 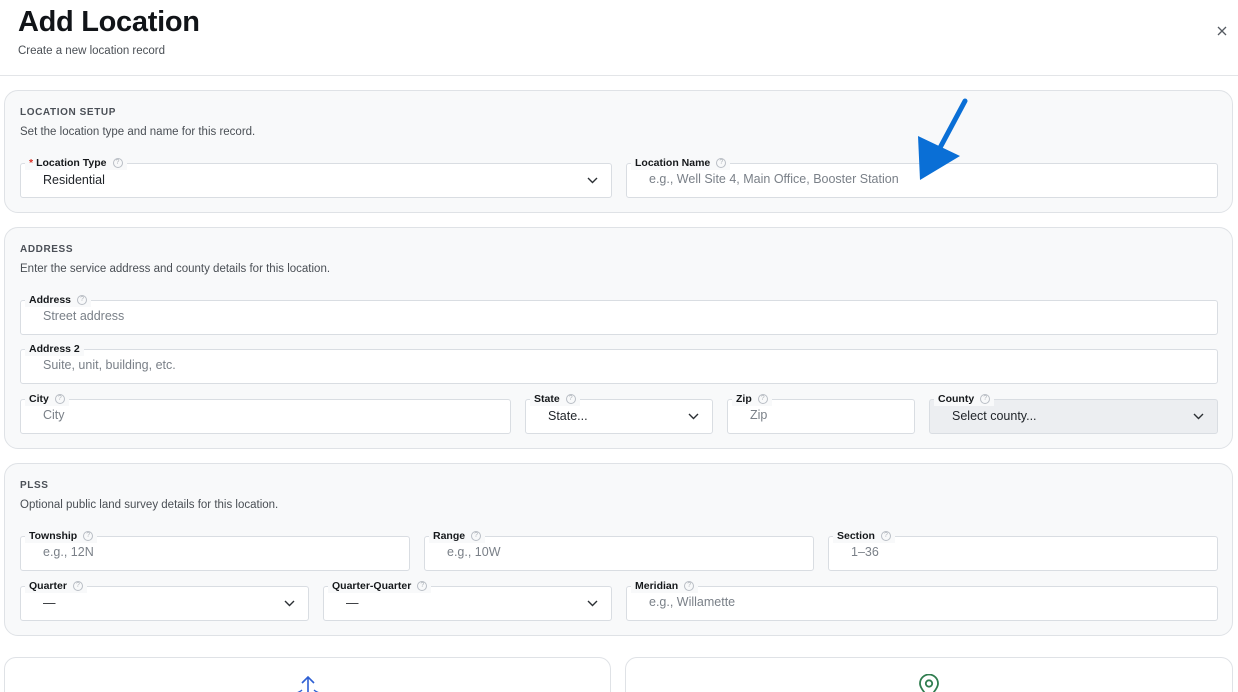 I want to click on location-type-value: Residential, so click(x=74, y=180).